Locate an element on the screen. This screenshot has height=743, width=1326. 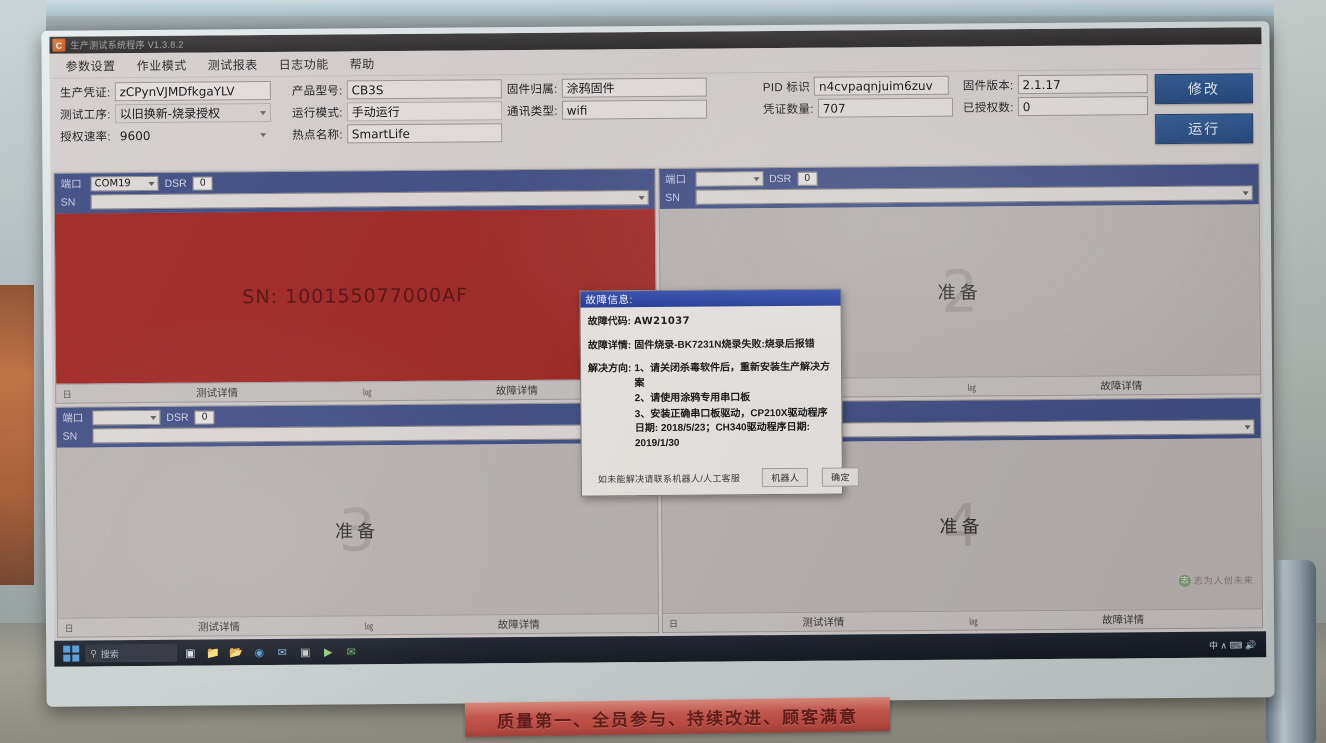
wall-blue-strip is located at coordinates (663, 8).